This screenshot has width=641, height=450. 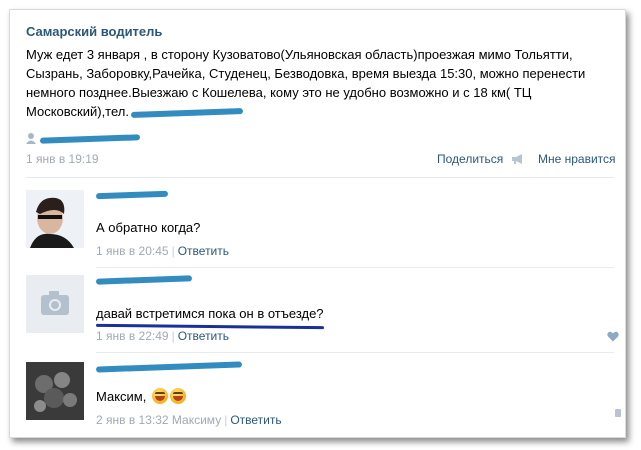 I want to click on like-marker-icon, so click(x=618, y=413).